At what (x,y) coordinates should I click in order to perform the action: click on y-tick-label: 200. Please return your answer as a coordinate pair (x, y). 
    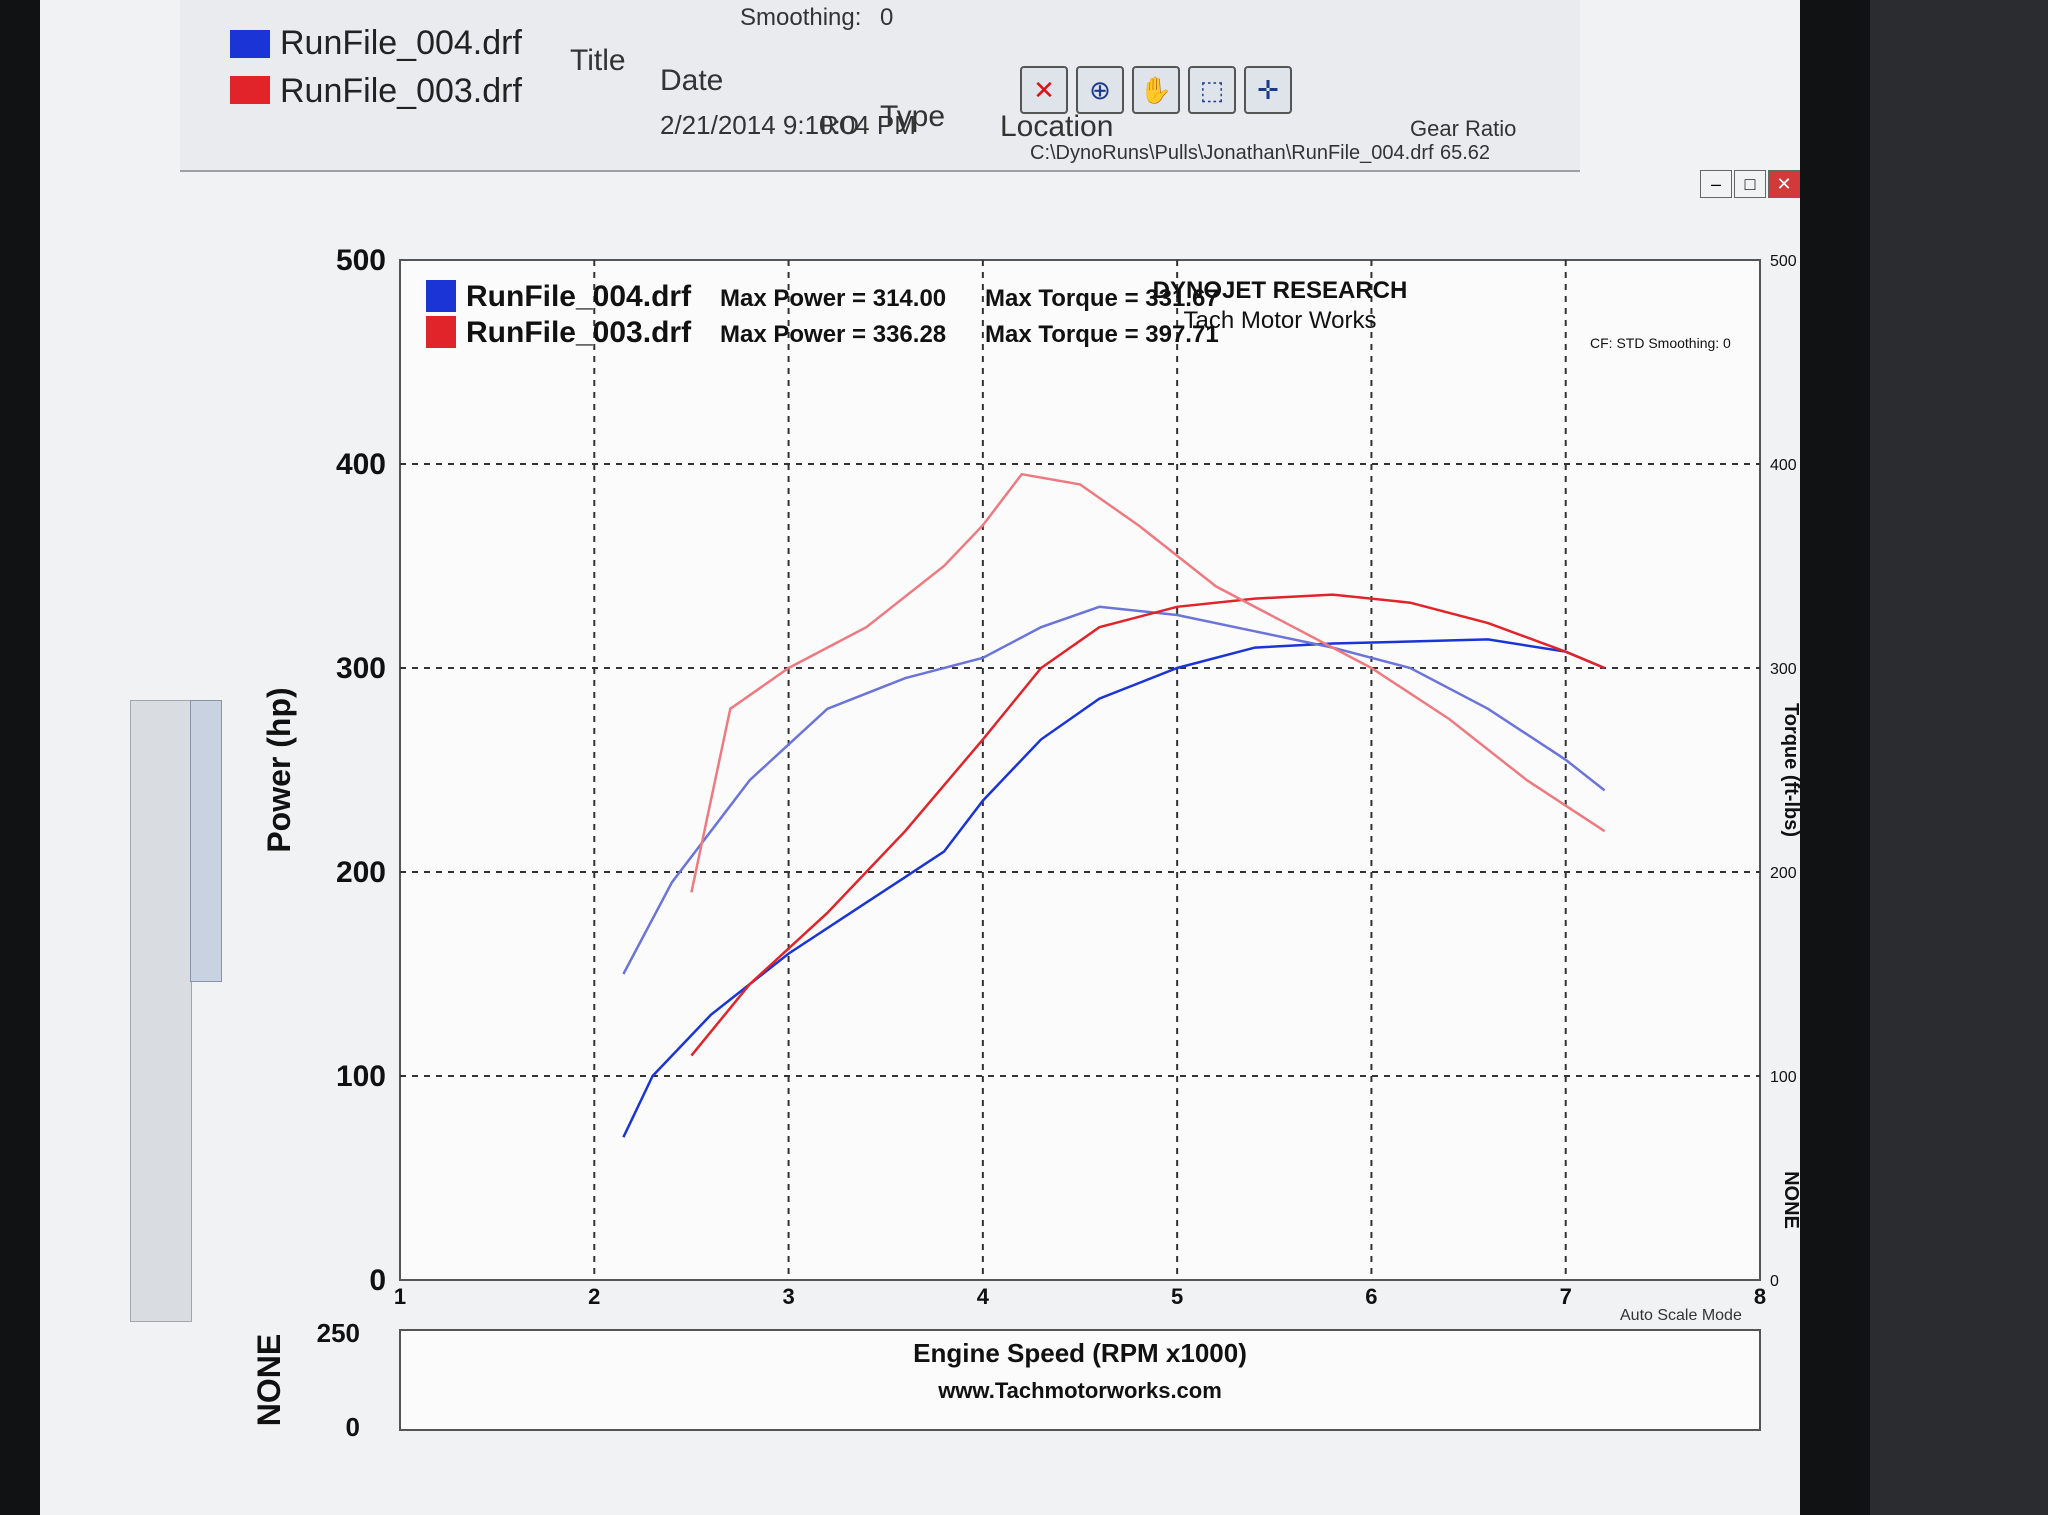
    Looking at the image, I should click on (361, 872).